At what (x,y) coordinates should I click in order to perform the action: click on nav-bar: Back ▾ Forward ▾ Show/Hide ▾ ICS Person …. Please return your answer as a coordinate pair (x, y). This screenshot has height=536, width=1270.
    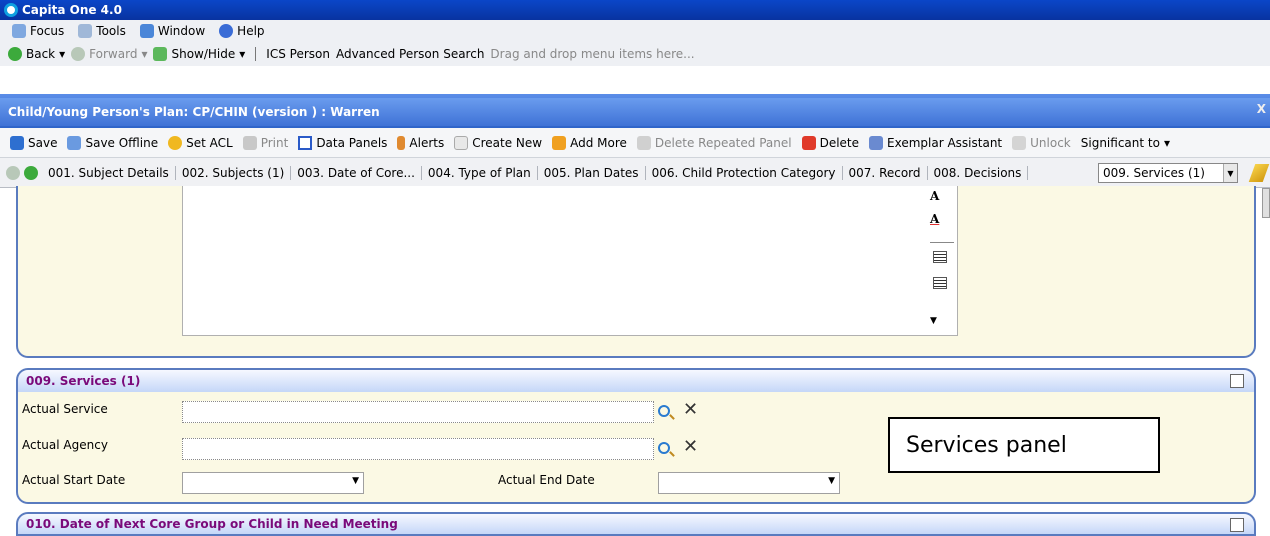
    Looking at the image, I should click on (635, 54).